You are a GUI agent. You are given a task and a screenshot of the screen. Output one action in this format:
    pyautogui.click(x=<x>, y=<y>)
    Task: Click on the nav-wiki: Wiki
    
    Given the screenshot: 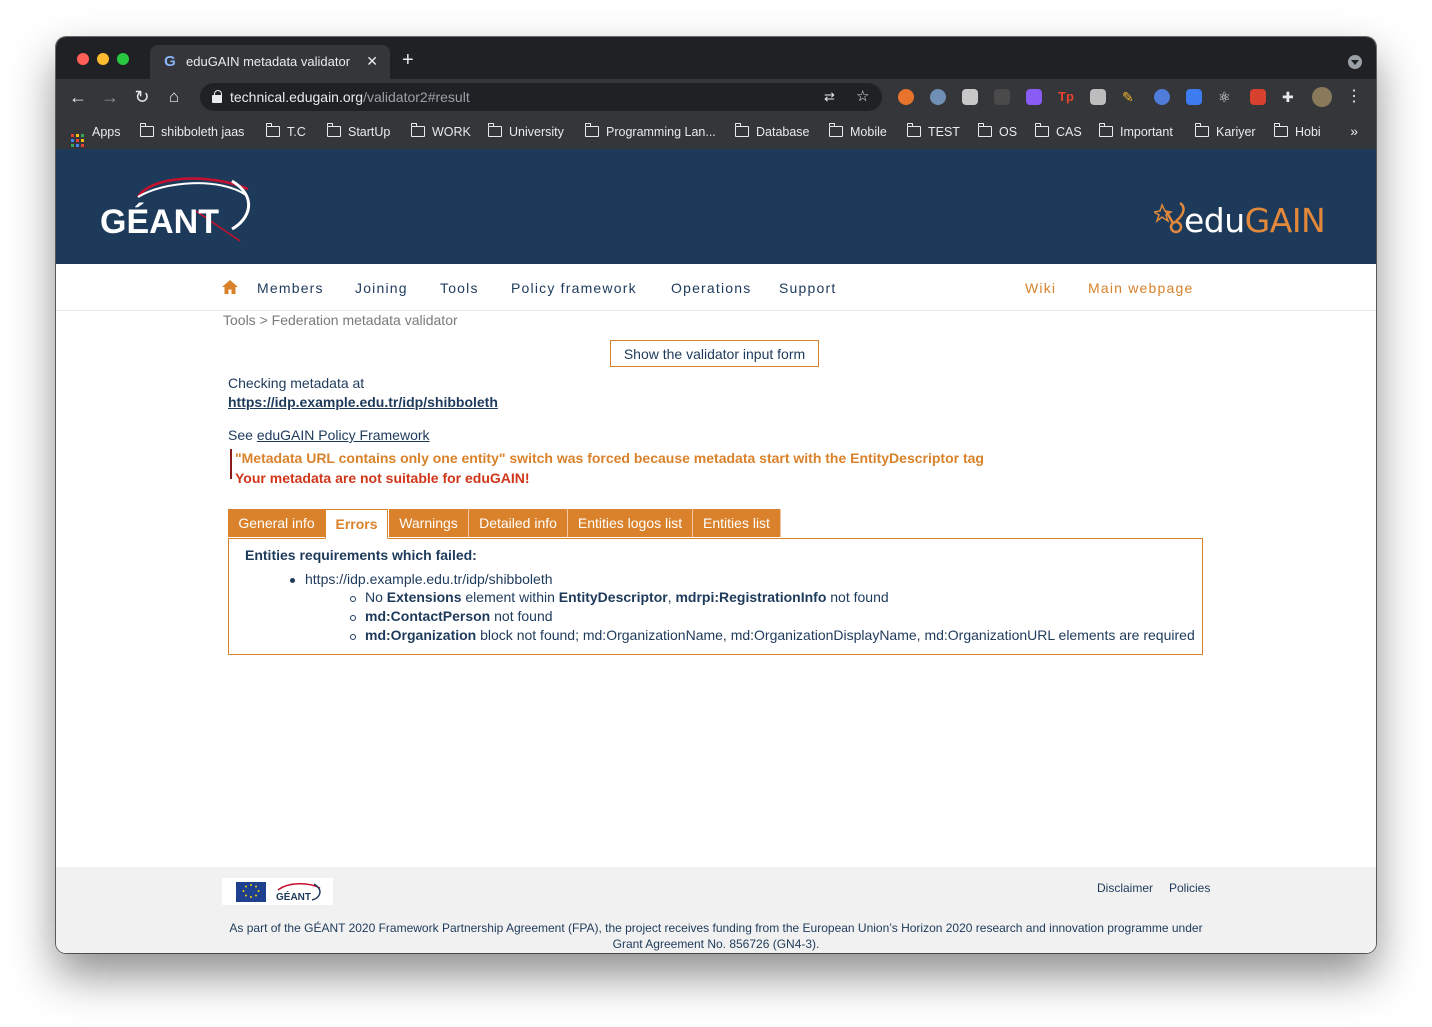 What is the action you would take?
    pyautogui.click(x=1040, y=288)
    